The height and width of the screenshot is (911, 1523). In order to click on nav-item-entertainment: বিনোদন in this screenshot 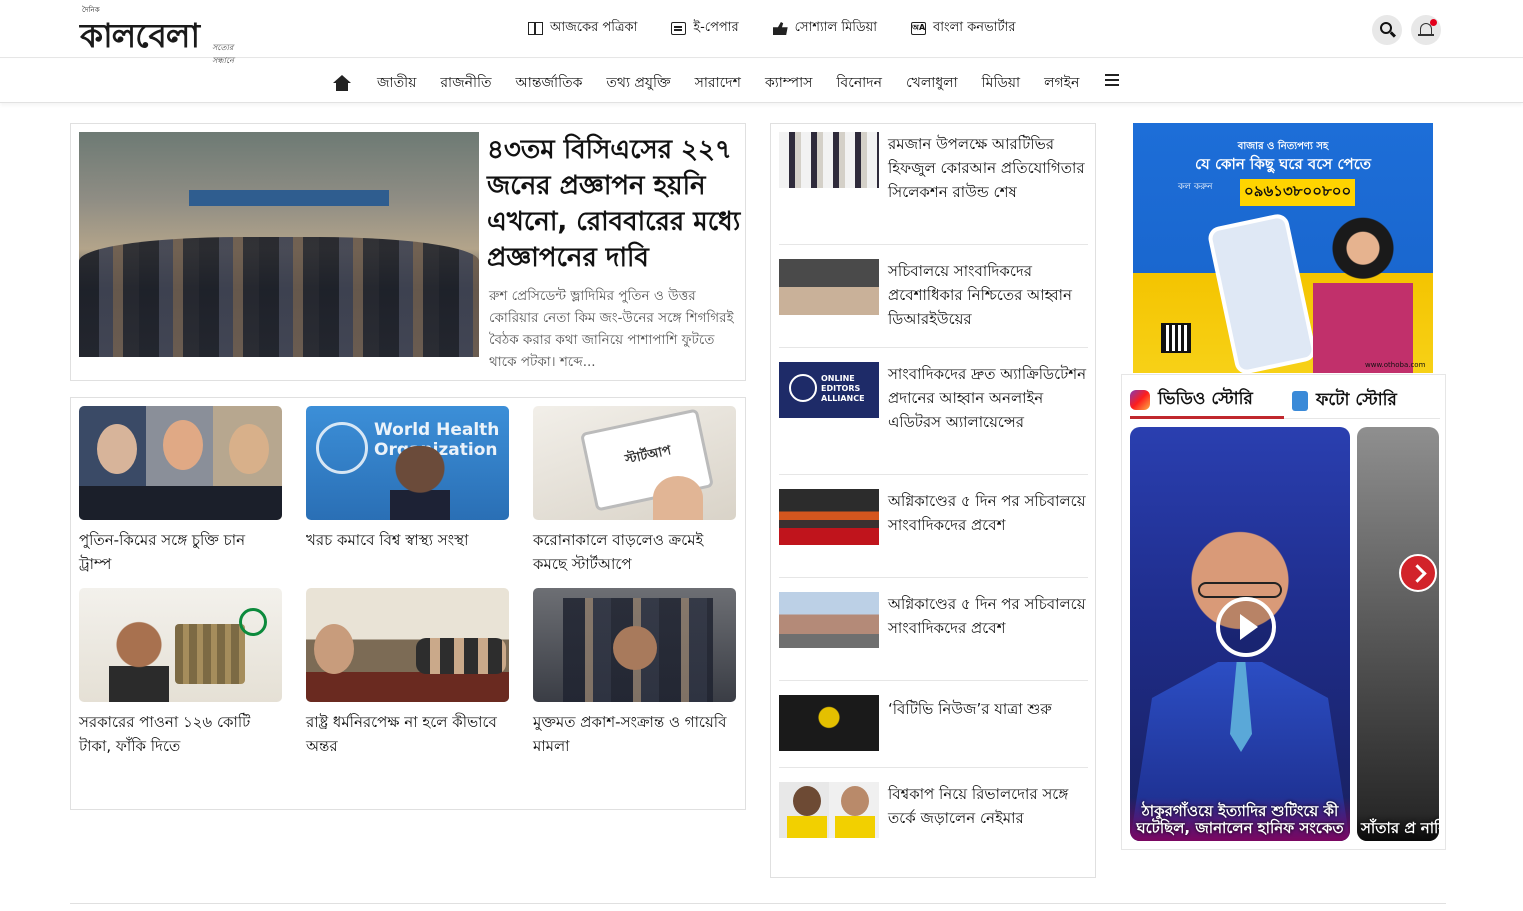, I will do `click(859, 83)`.